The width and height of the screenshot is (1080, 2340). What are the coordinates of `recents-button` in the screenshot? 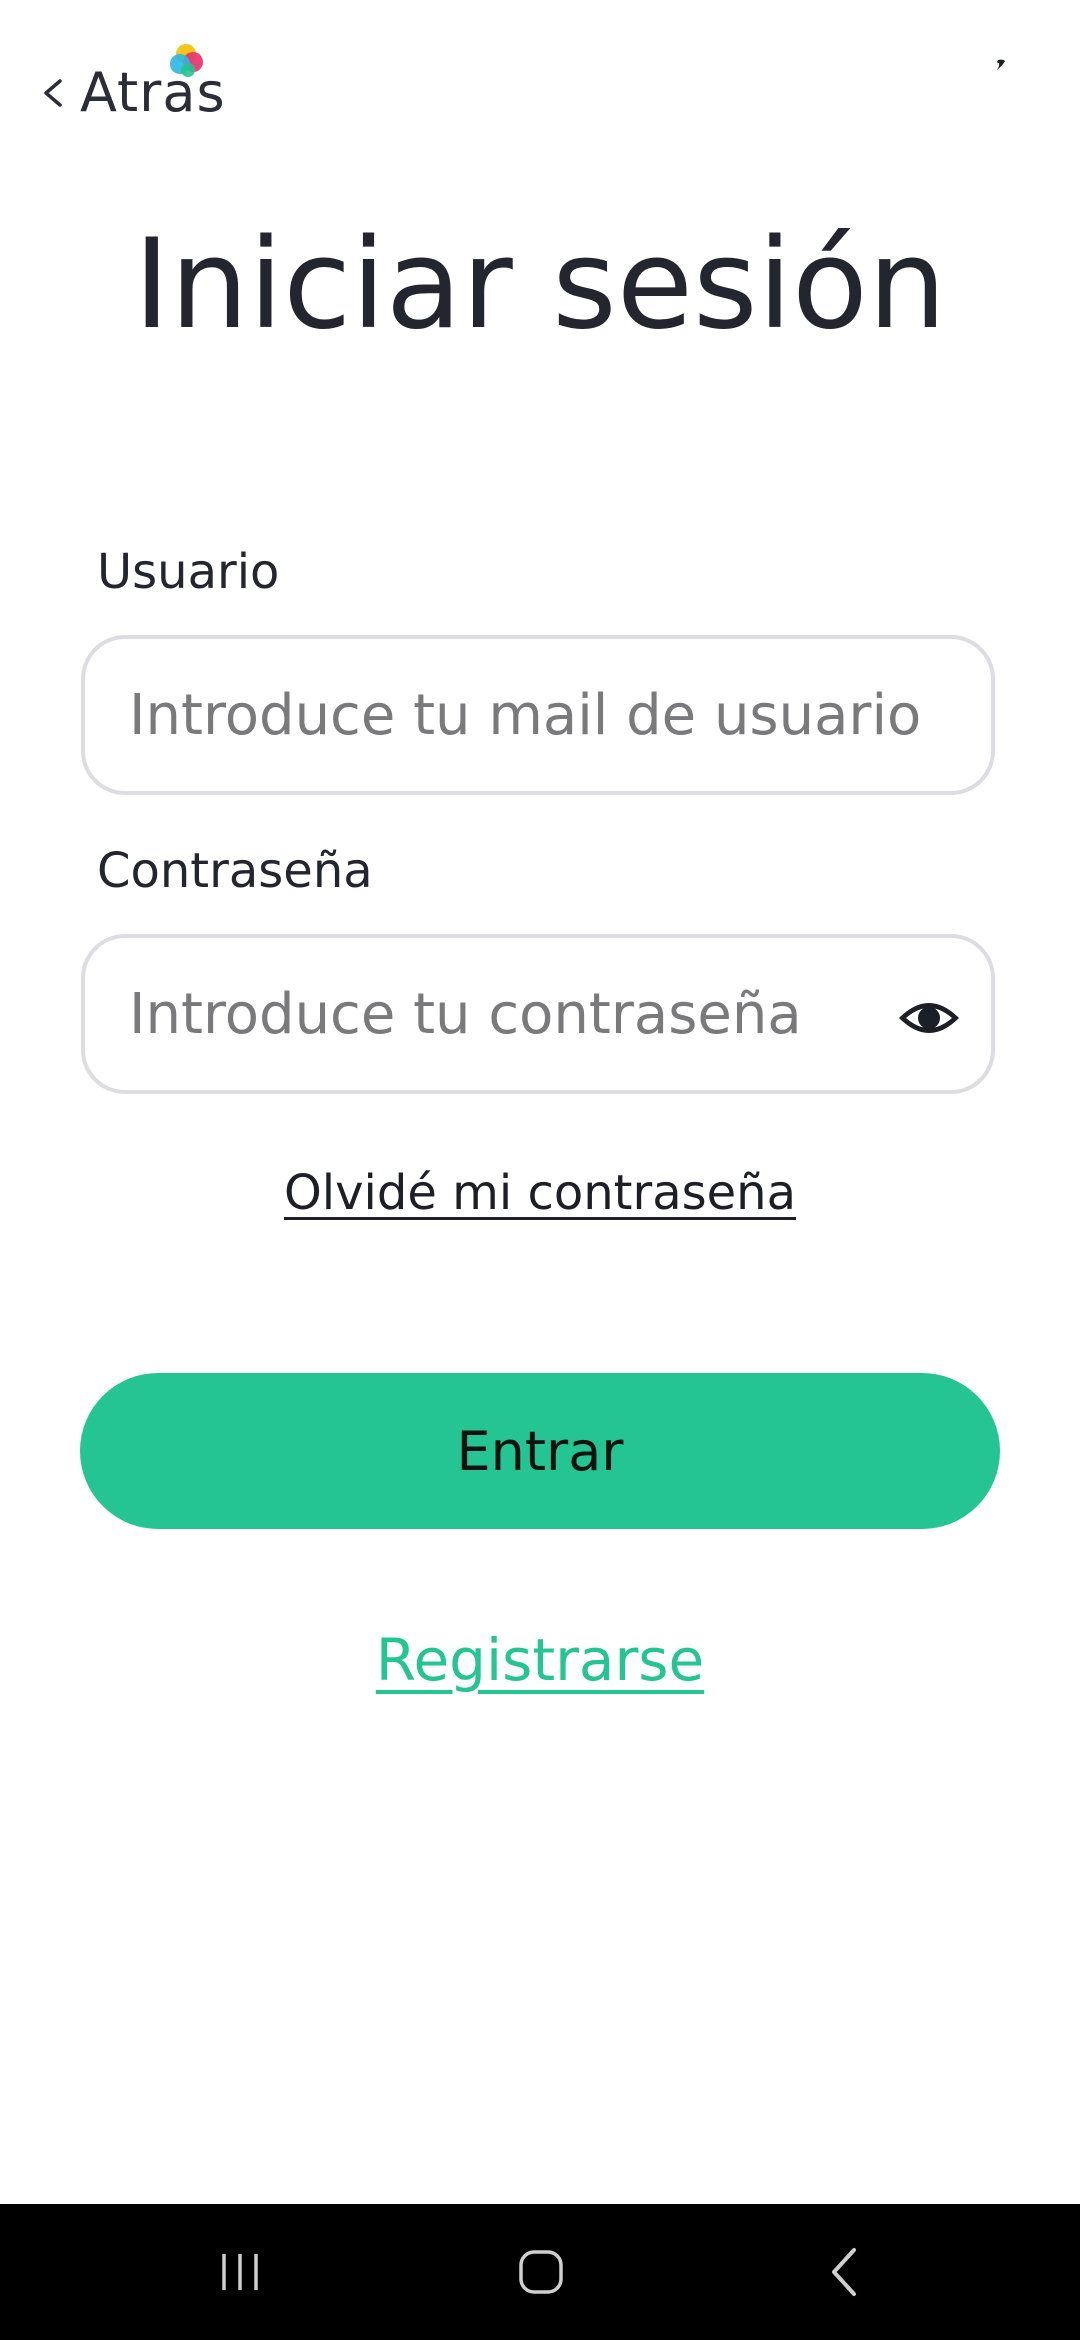 It's located at (240, 2272).